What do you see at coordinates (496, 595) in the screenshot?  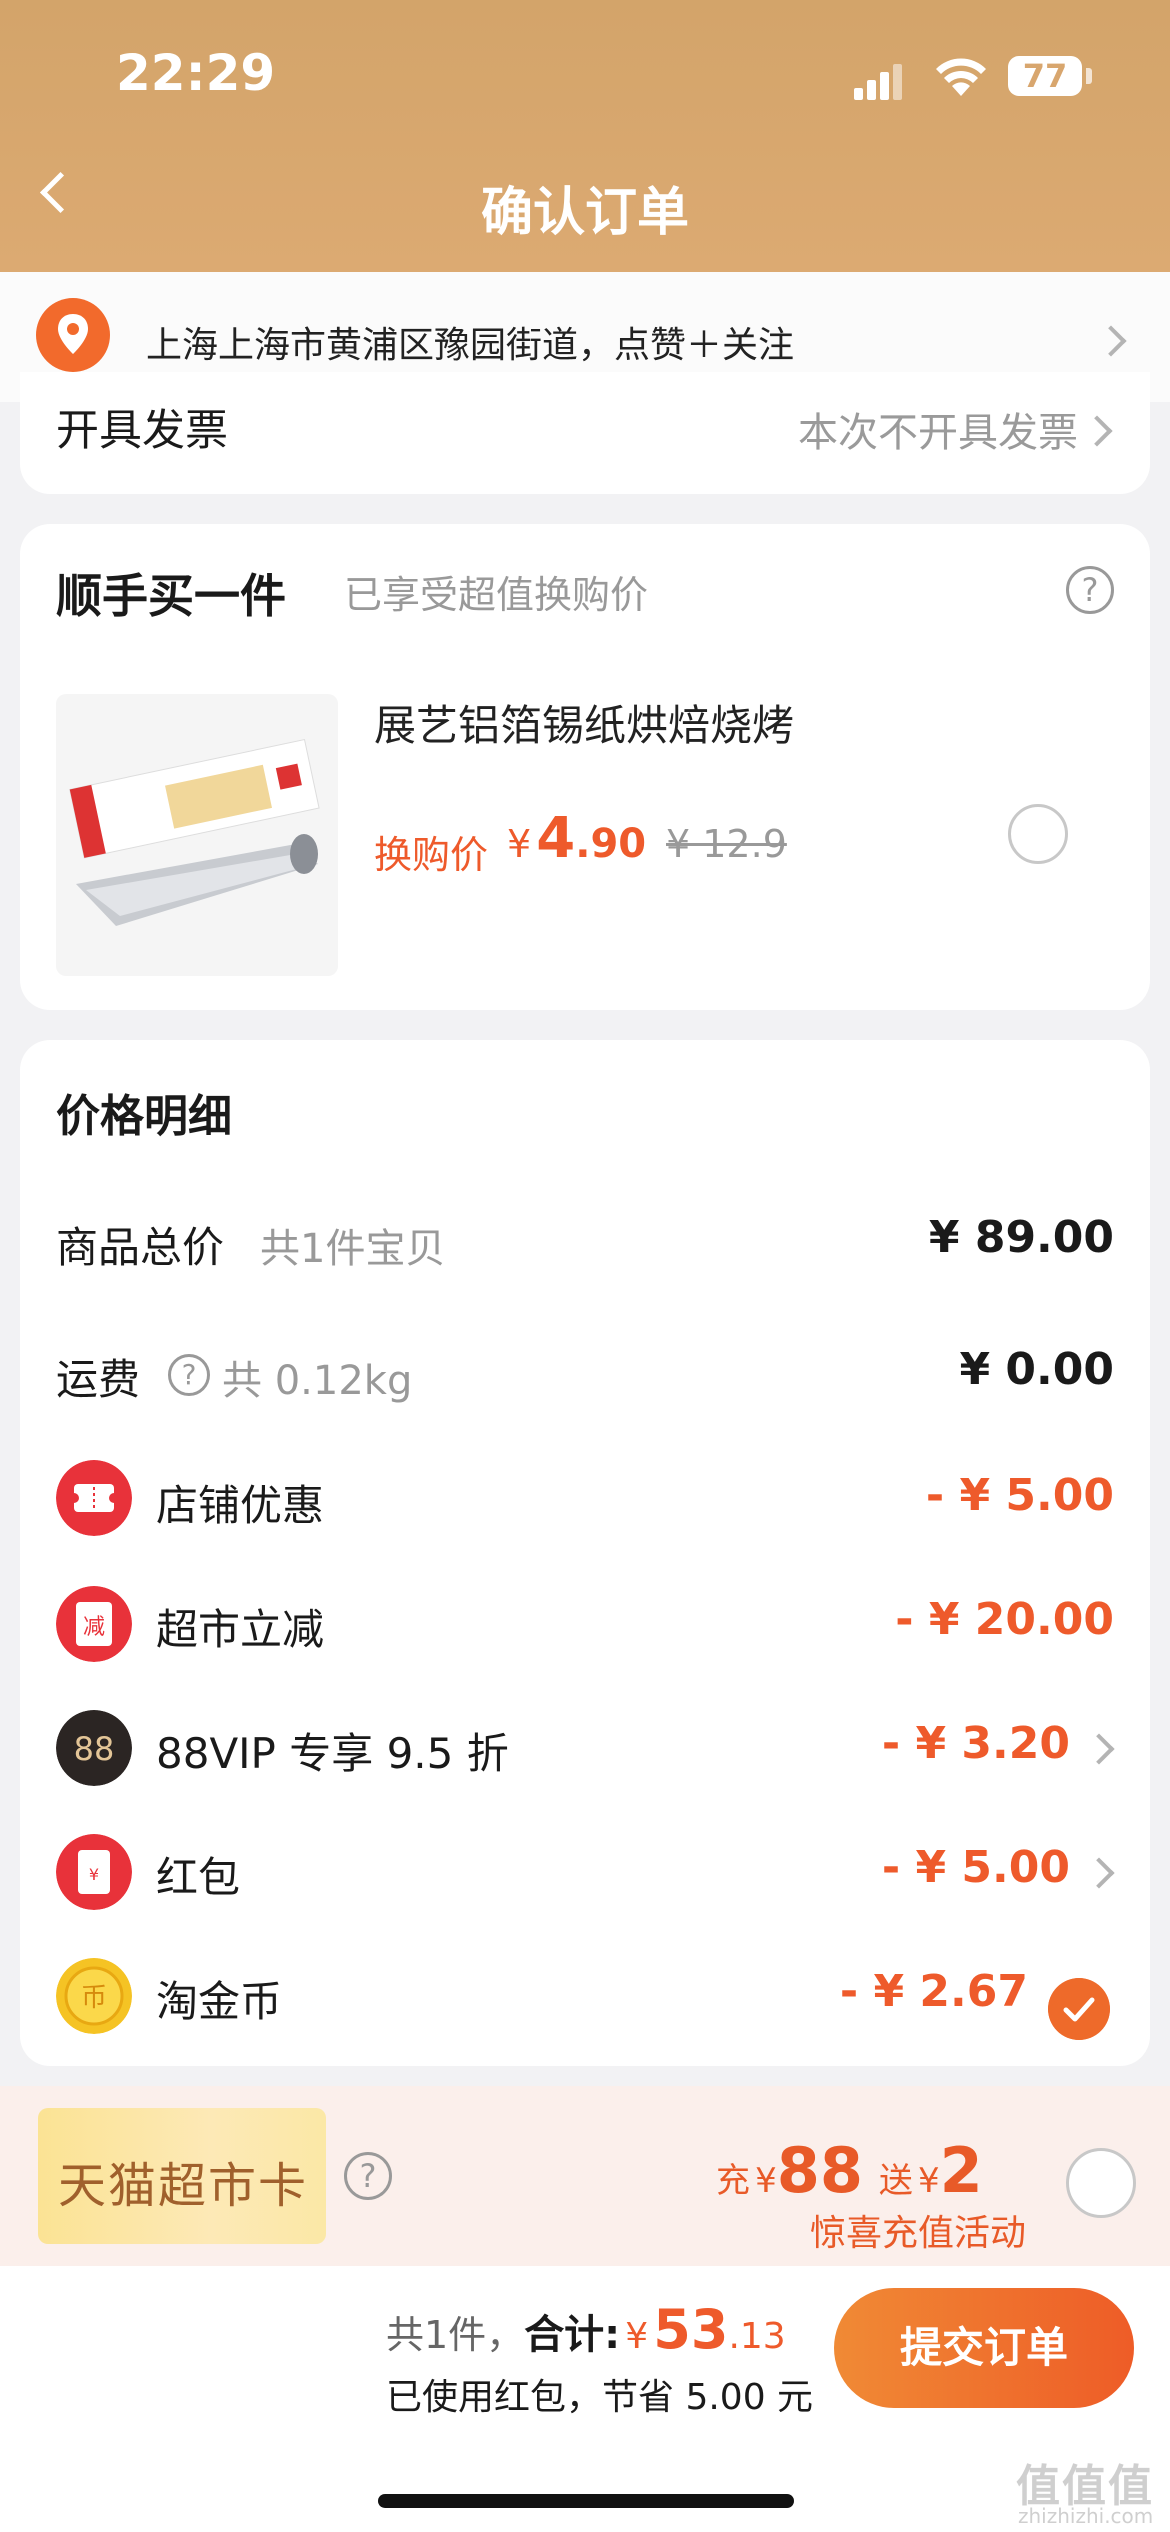 I see `swap-subtitle: 已享受超值换购价` at bounding box center [496, 595].